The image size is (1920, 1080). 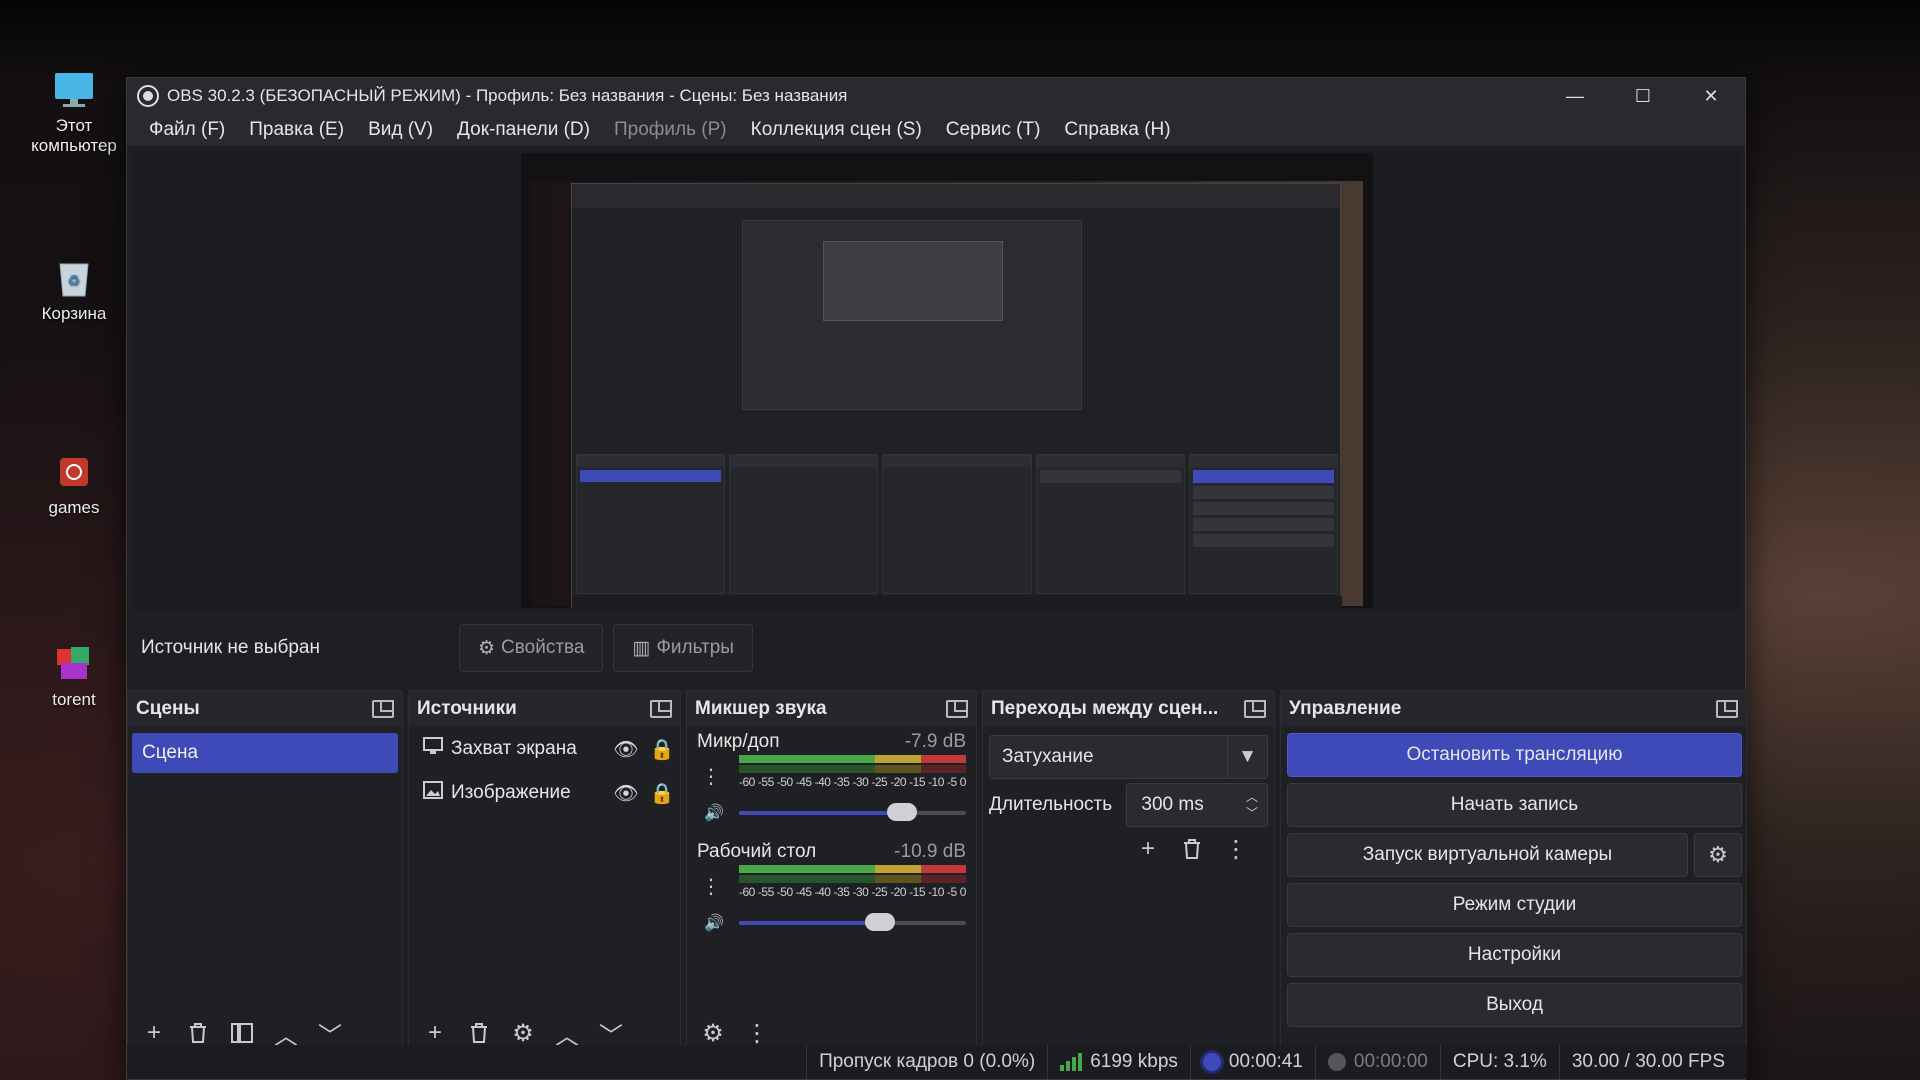 I want to click on desktop-icon-label: Корзина, so click(x=74, y=313).